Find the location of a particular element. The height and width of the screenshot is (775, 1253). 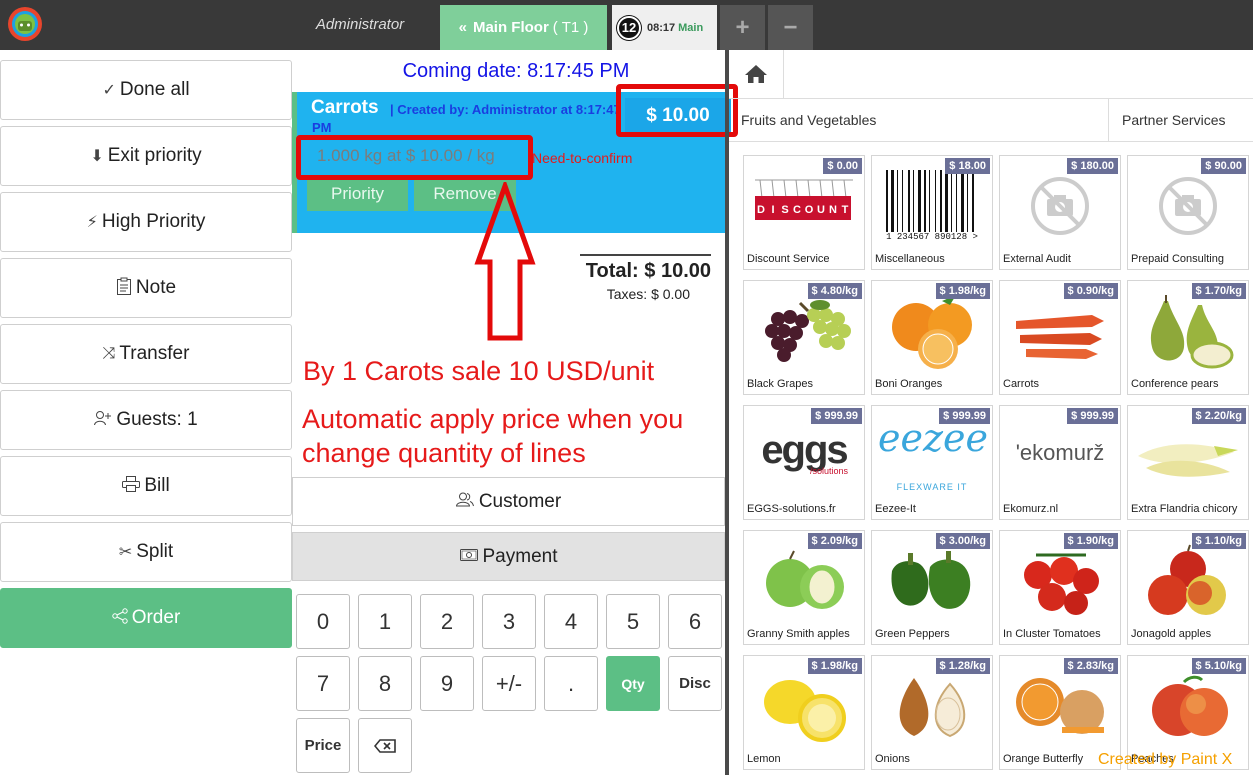

product-name: Boni Oranges is located at coordinates (909, 384).